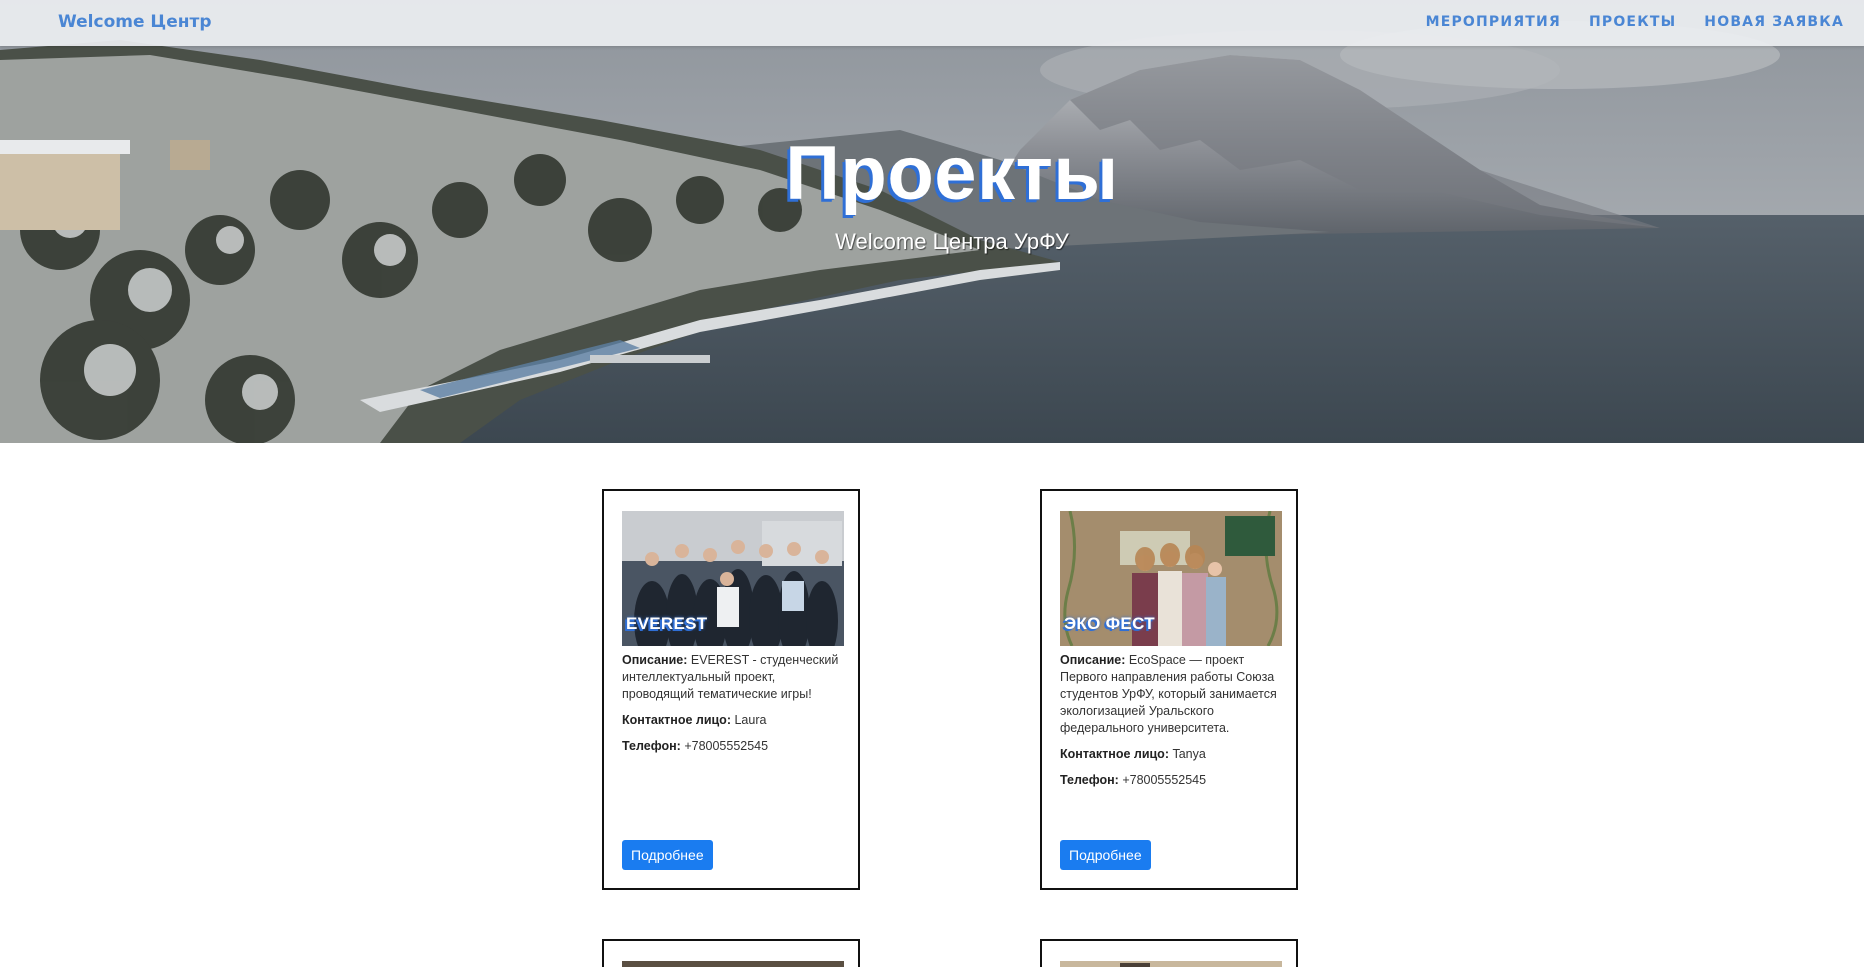 This screenshot has height=967, width=1864. What do you see at coordinates (1774, 22) in the screenshot?
I see `nav-link-new-request: Новая заявка` at bounding box center [1774, 22].